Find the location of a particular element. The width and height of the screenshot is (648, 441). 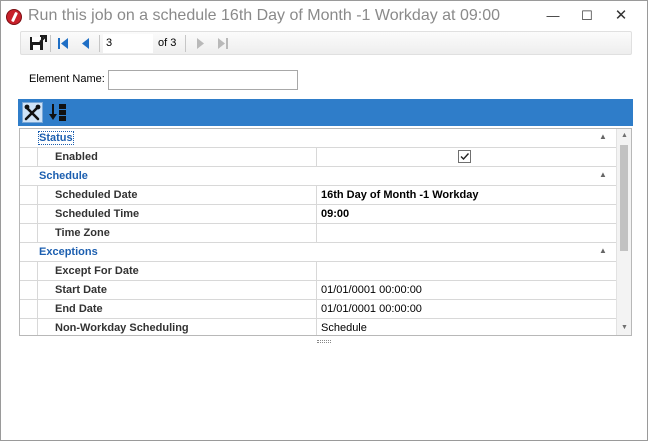

first-record-icon is located at coordinates (63, 43).